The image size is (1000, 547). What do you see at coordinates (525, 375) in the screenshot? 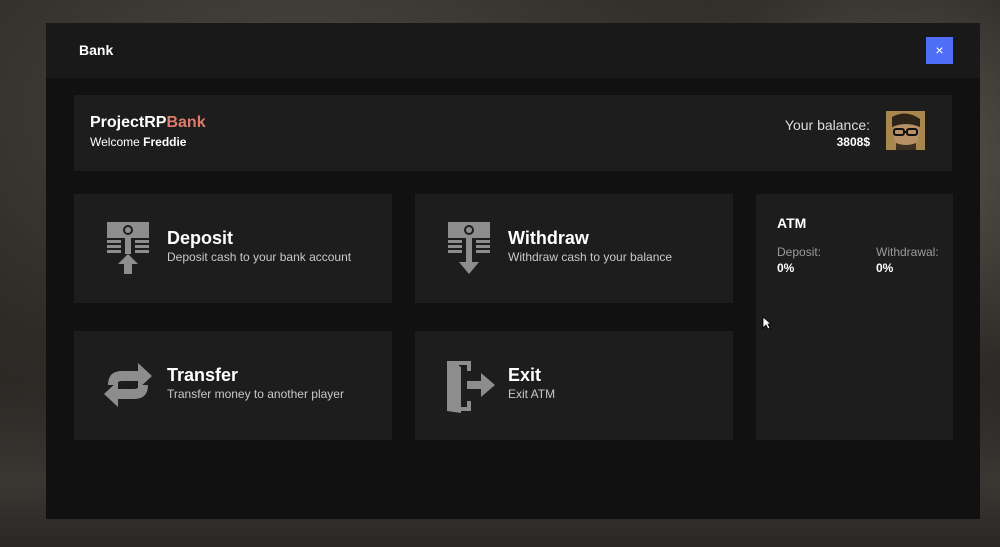
I see `exit-title: Exit` at bounding box center [525, 375].